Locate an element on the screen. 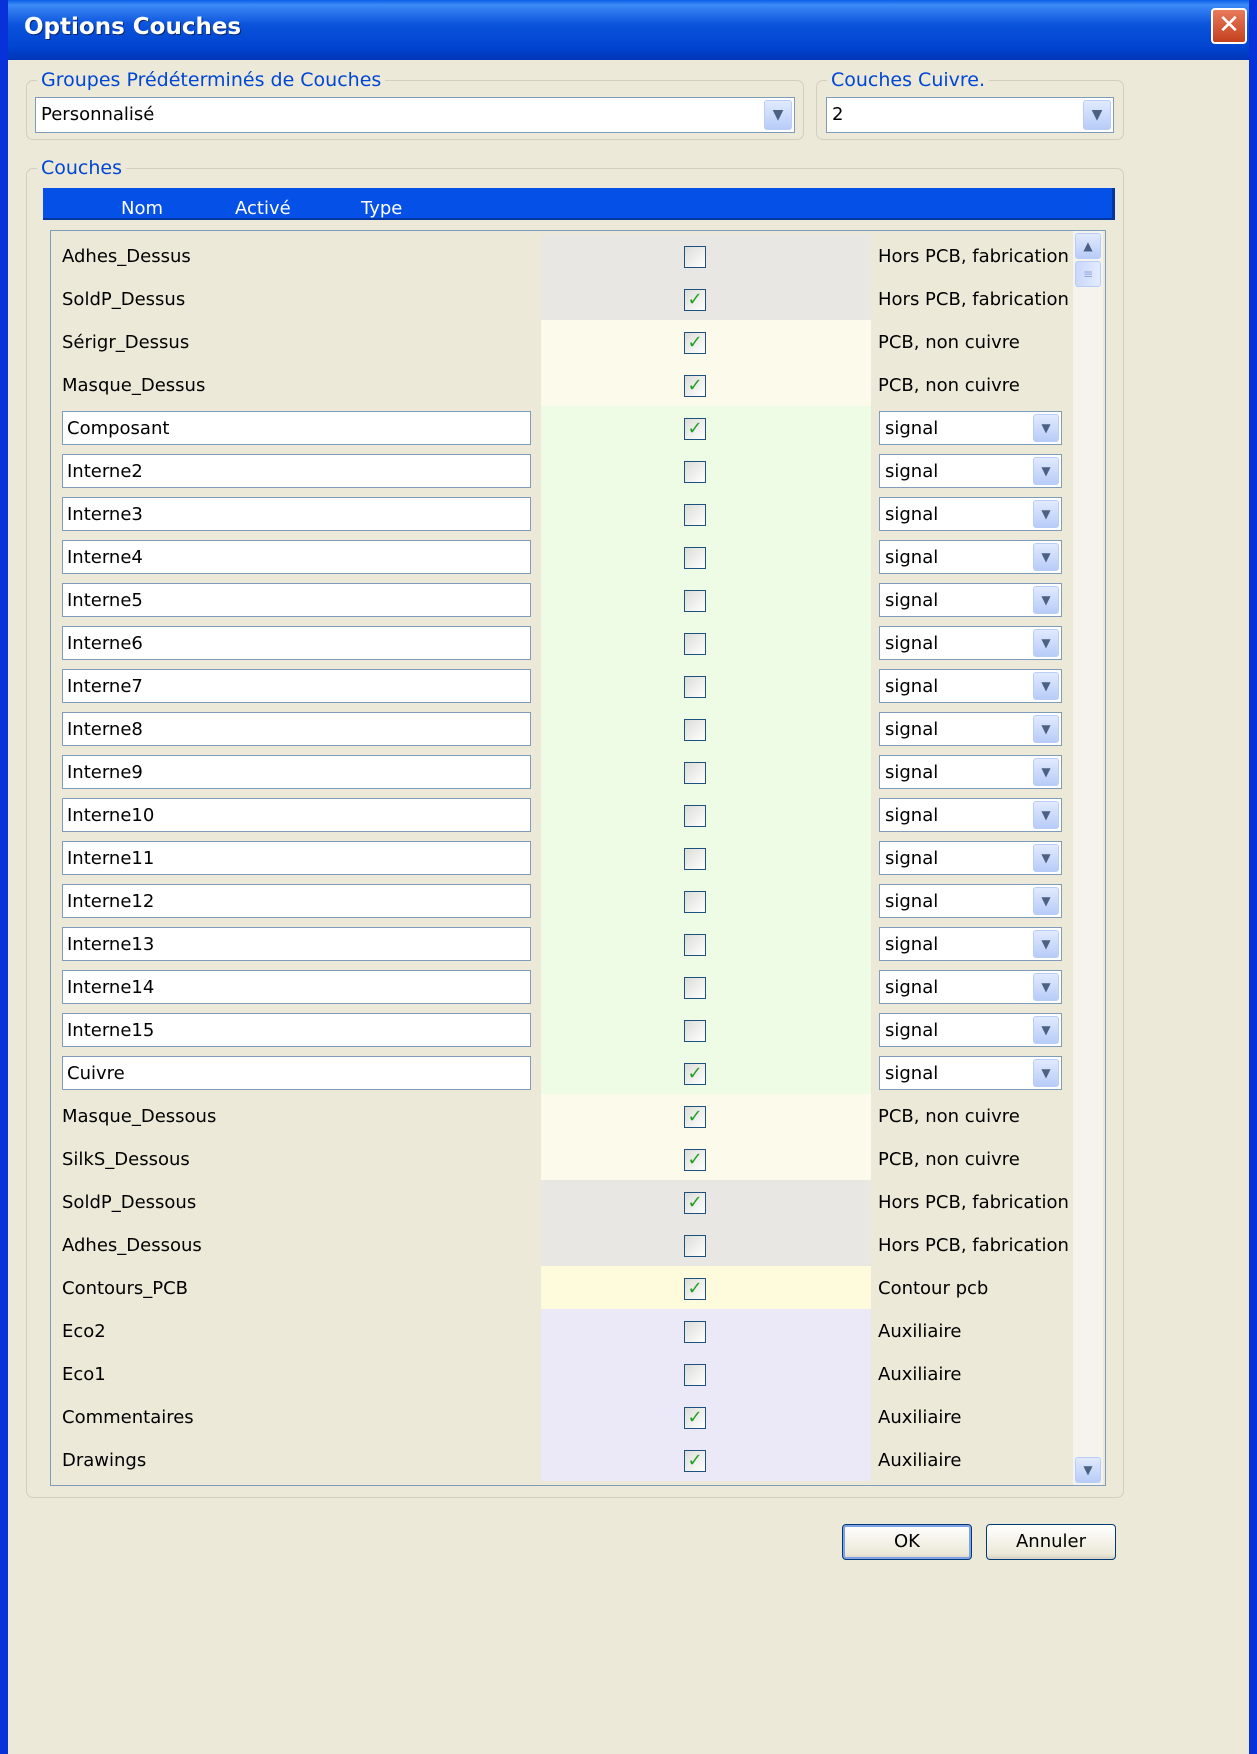 The width and height of the screenshot is (1257, 1754). layer-name-field: Interne6 is located at coordinates (296, 643).